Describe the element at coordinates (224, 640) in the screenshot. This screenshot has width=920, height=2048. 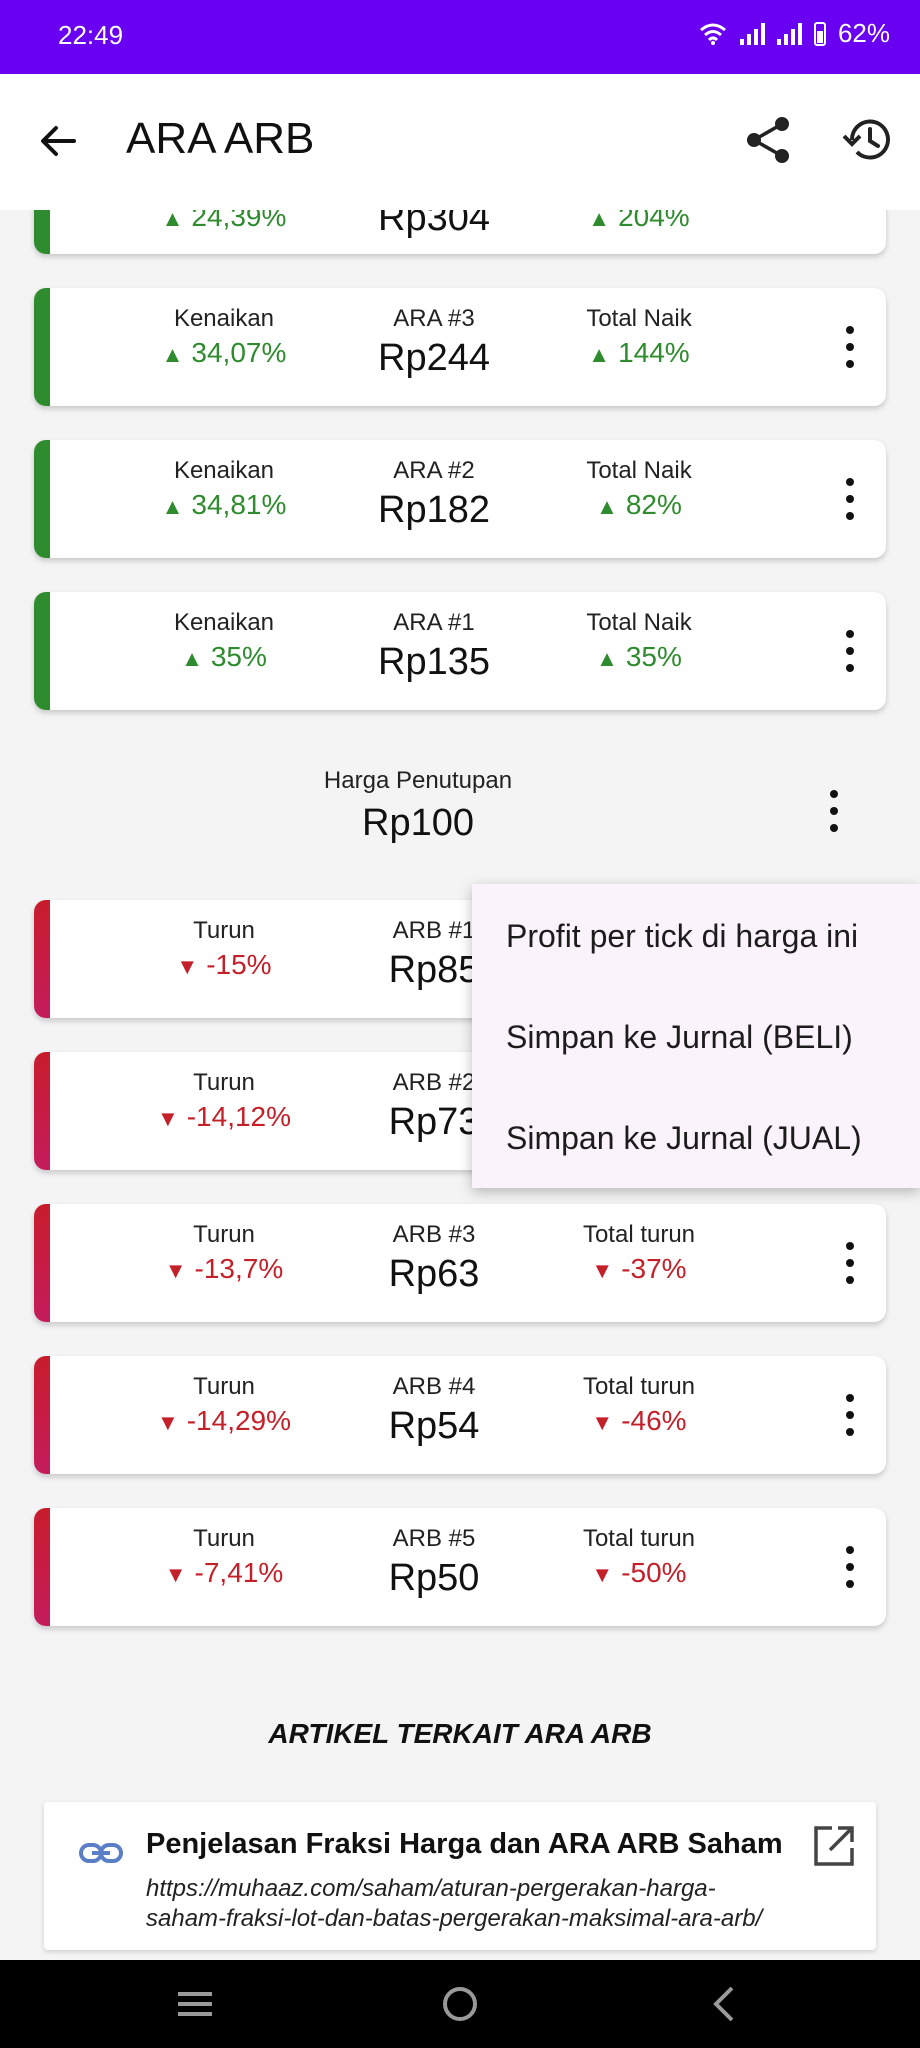
I see `card-change: Kenaikan ▲ 35%` at that location.